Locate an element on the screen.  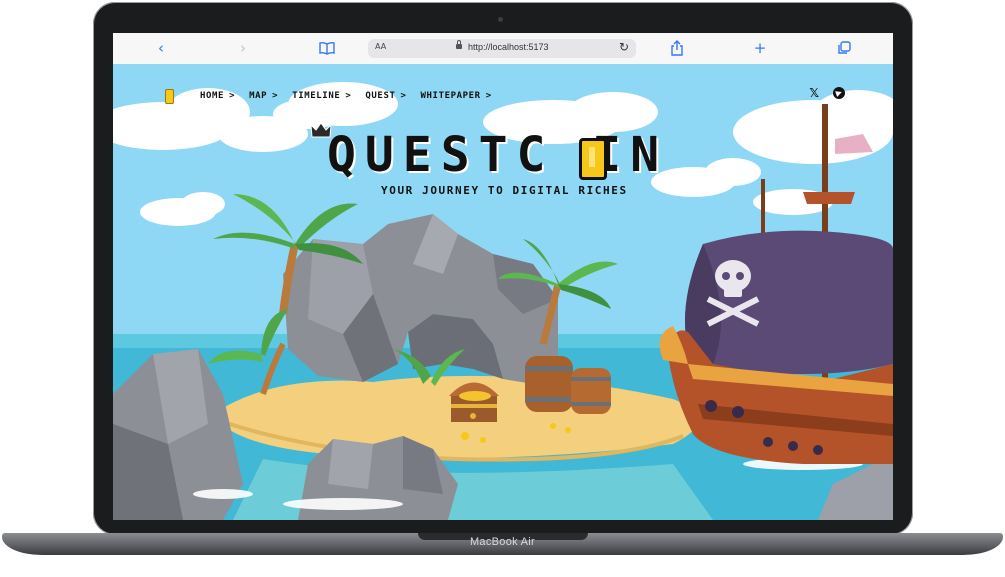
url-text: http://localhost:5173 is located at coordinates (508, 47).